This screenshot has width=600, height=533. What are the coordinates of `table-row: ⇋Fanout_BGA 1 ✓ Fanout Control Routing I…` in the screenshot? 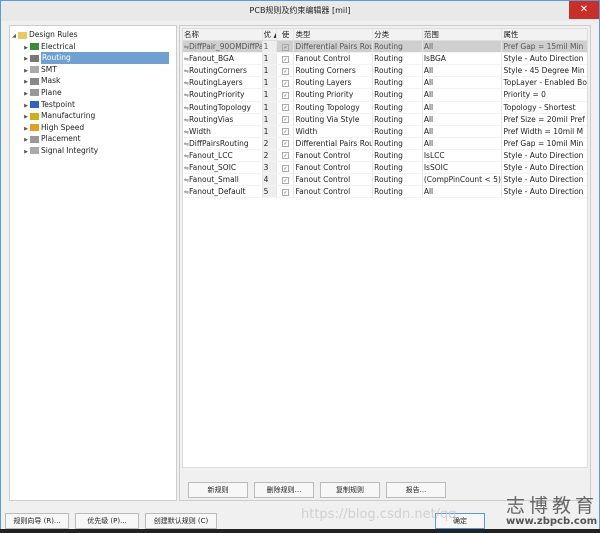 It's located at (385, 59).